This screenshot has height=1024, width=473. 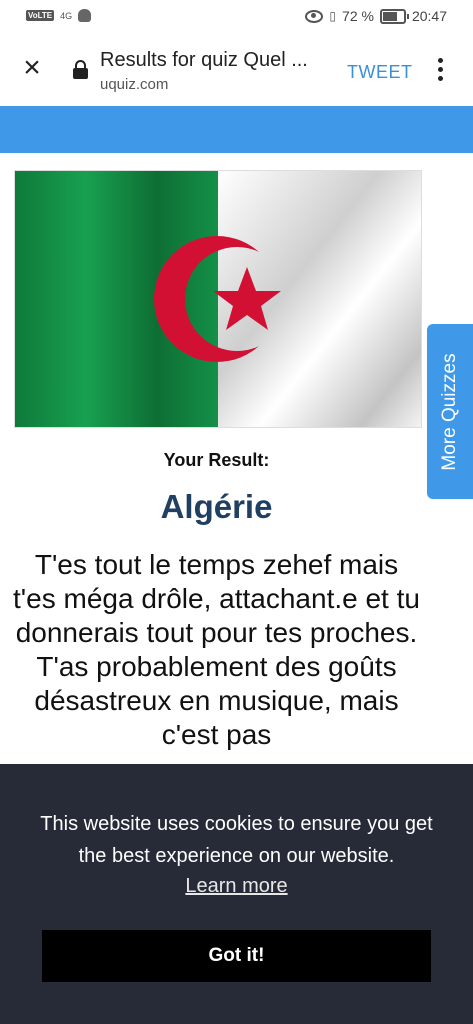 What do you see at coordinates (59, 15) in the screenshot?
I see `status-left: VoLTE 4G` at bounding box center [59, 15].